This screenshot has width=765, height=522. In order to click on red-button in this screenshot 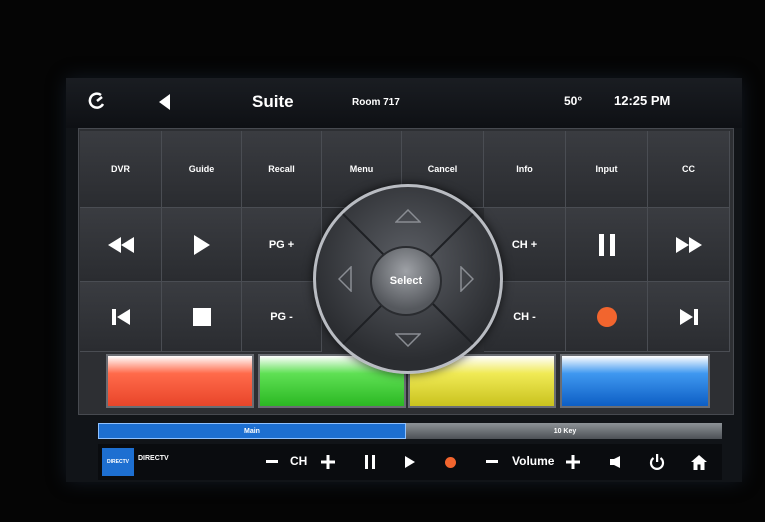, I will do `click(180, 381)`.